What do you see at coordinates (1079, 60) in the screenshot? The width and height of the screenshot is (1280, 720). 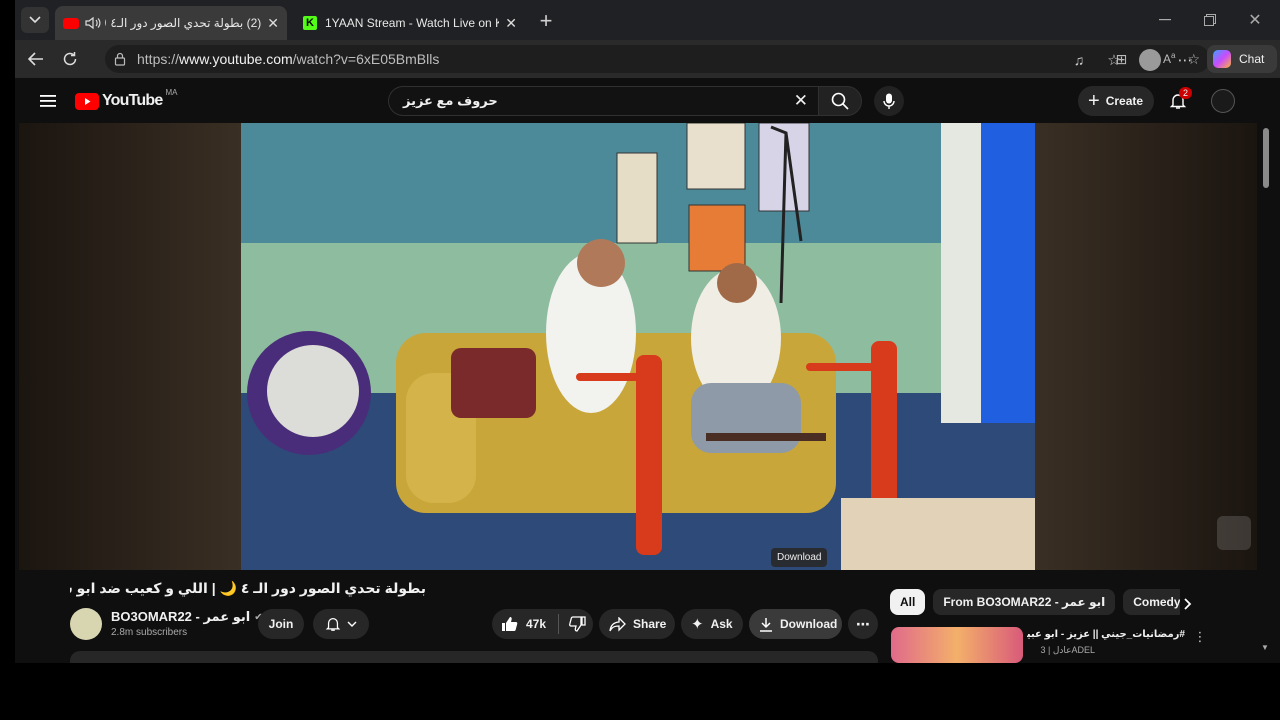 I see `browser-essentials-icon: ♫` at bounding box center [1079, 60].